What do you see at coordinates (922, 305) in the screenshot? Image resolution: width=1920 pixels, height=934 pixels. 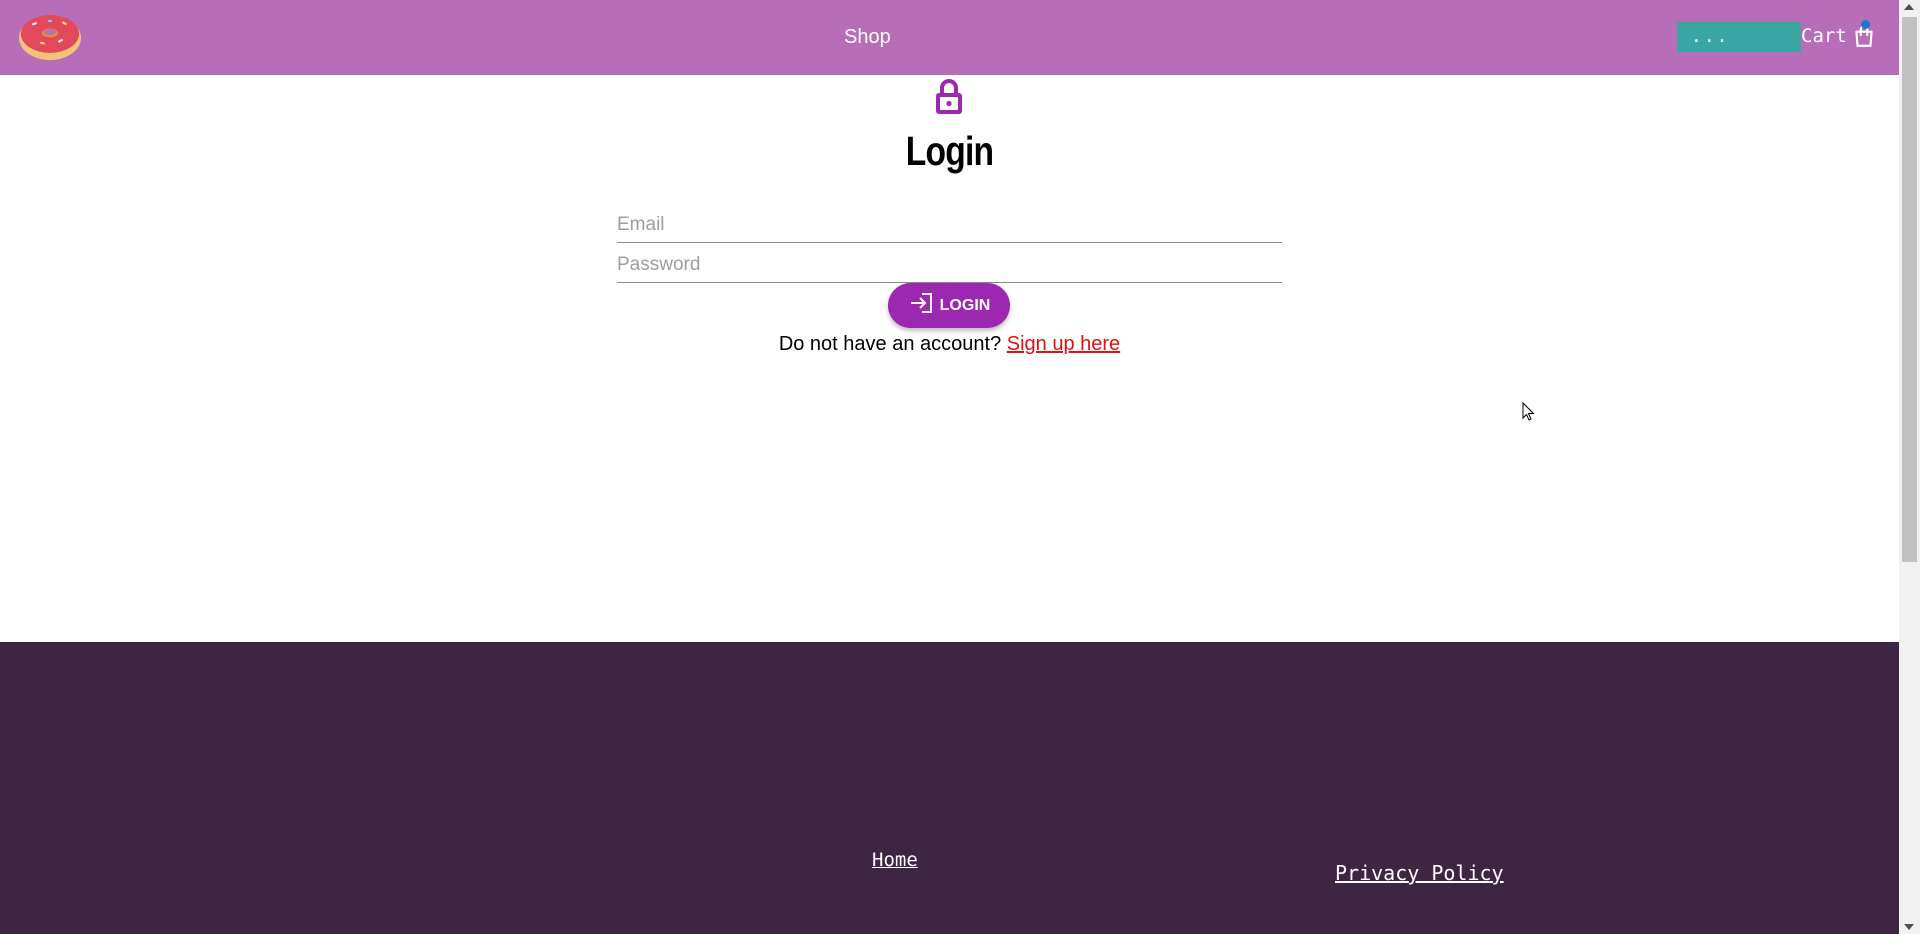 I see `login-arrow-icon` at bounding box center [922, 305].